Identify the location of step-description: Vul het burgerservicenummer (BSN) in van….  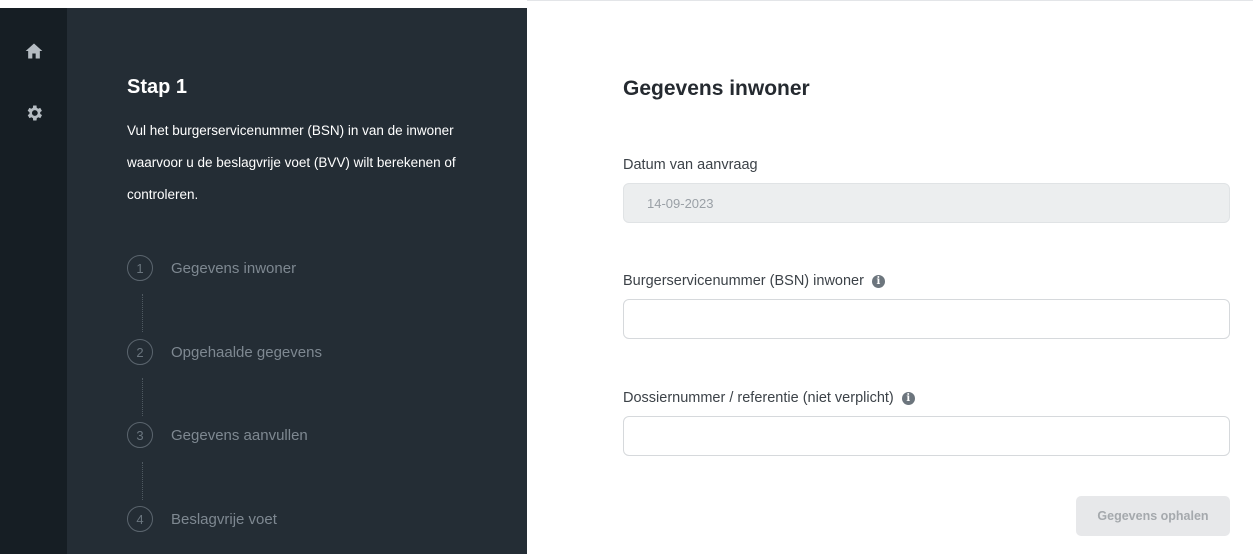
(291, 162).